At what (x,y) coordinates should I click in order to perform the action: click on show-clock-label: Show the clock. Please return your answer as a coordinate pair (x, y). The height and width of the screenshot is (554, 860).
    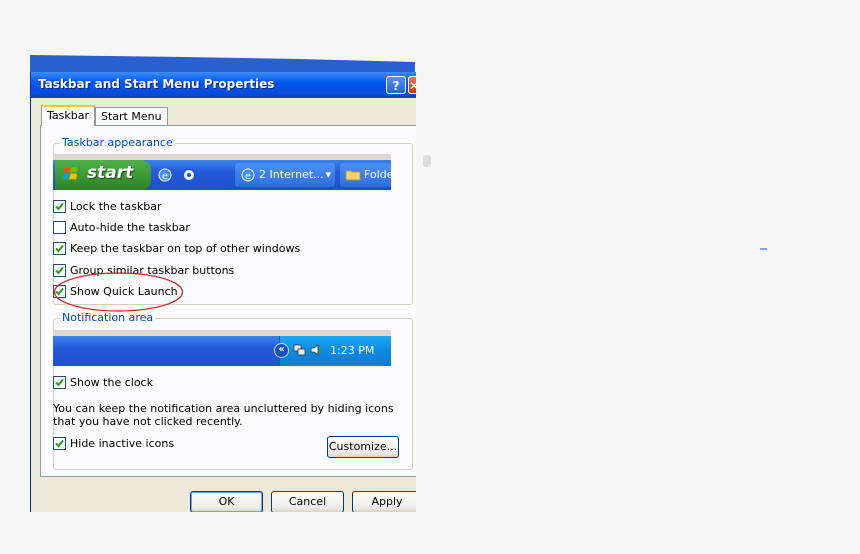
    Looking at the image, I should click on (111, 382).